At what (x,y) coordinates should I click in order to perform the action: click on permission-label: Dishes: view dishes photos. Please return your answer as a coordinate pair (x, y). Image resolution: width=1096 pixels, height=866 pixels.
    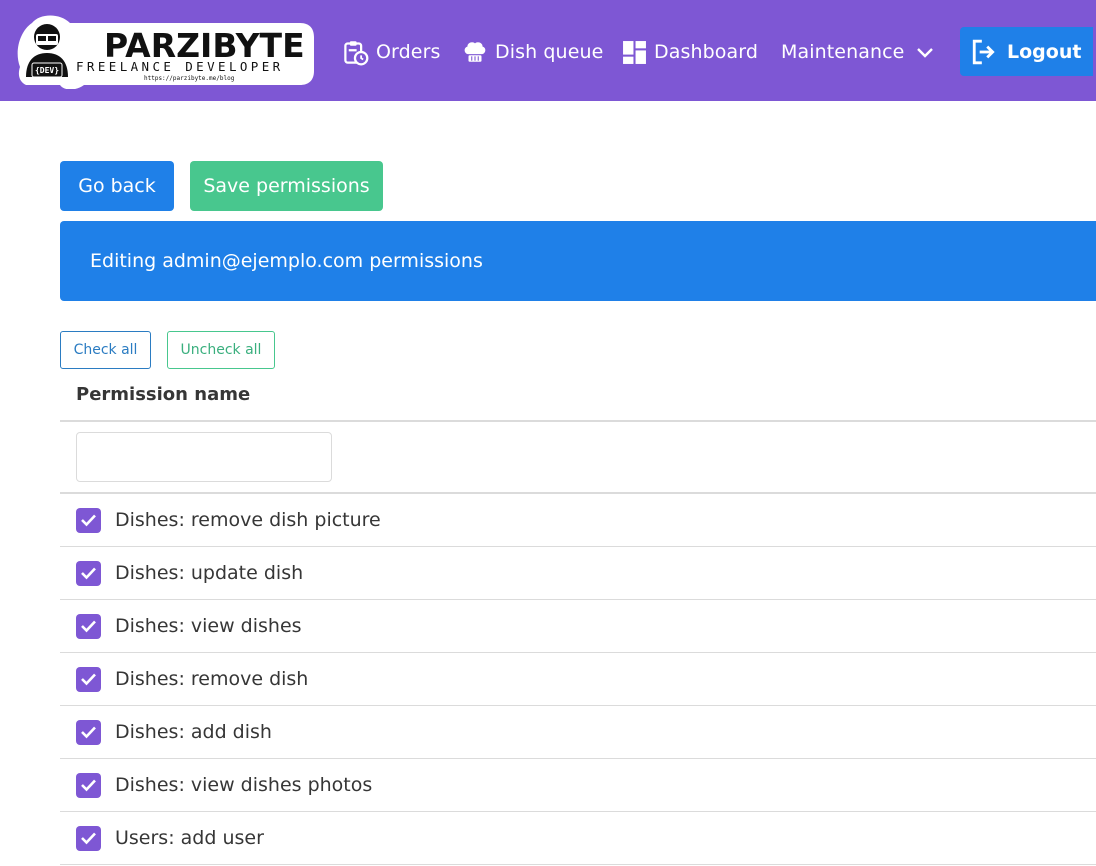
    Looking at the image, I should click on (244, 785).